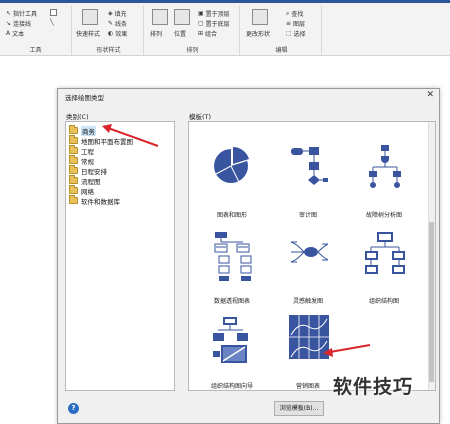 The image size is (450, 424). What do you see at coordinates (77, 117) in the screenshot?
I see `category-label: 类别(C)` at bounding box center [77, 117].